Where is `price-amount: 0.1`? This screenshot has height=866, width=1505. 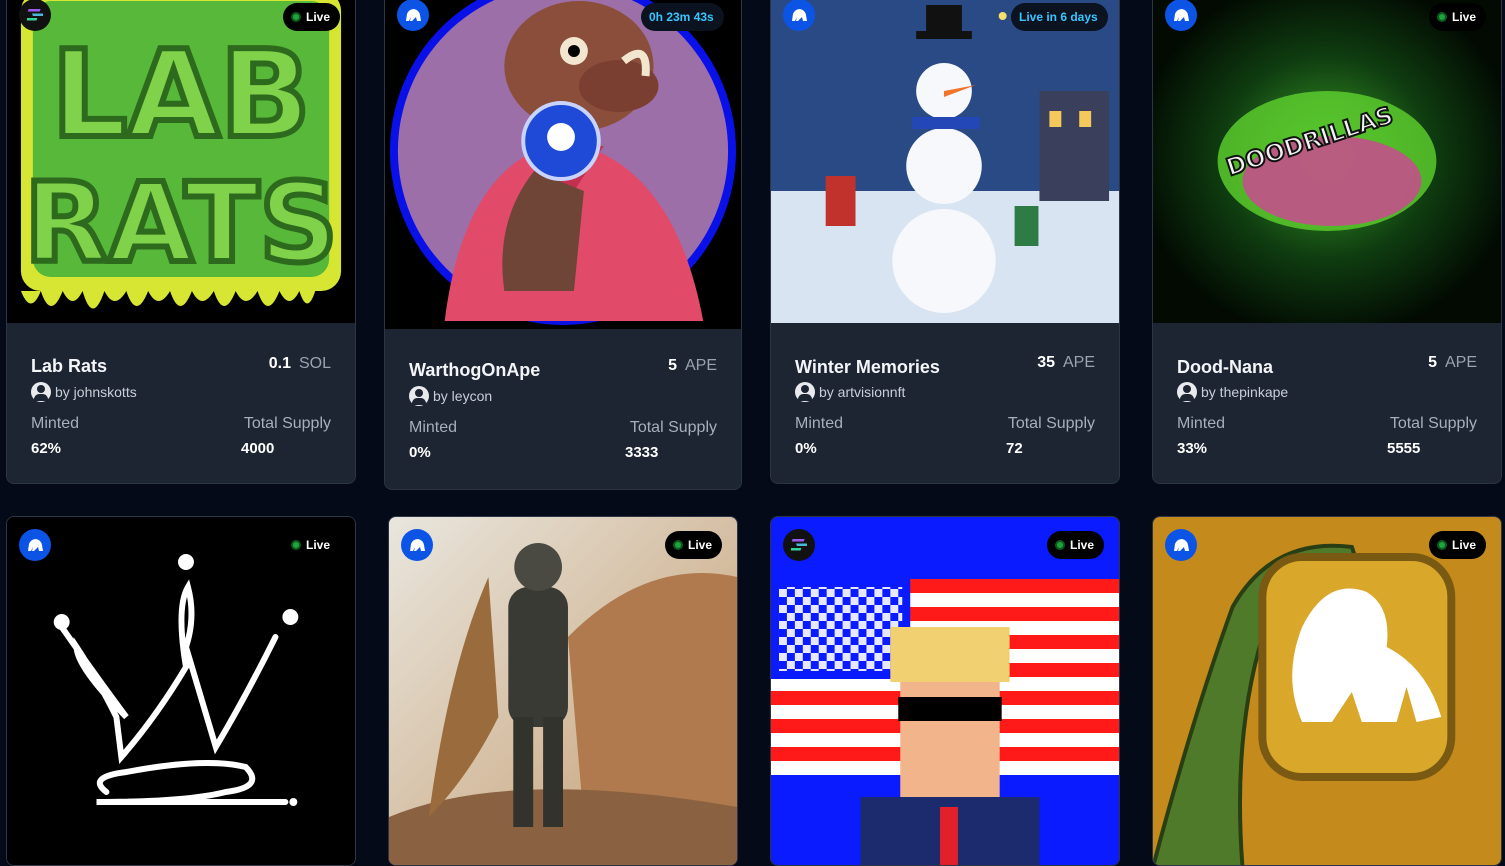 price-amount: 0.1 is located at coordinates (279, 363).